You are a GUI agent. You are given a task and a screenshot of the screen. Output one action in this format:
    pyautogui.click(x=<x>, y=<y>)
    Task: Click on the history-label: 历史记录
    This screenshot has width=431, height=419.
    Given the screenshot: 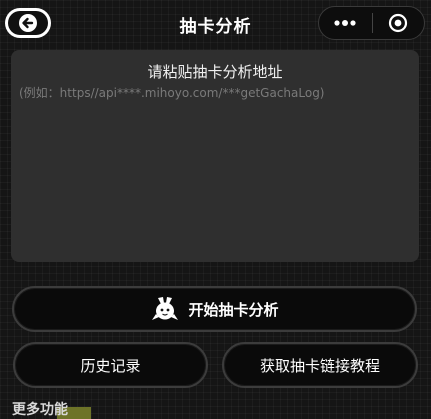 What is the action you would take?
    pyautogui.click(x=110, y=365)
    